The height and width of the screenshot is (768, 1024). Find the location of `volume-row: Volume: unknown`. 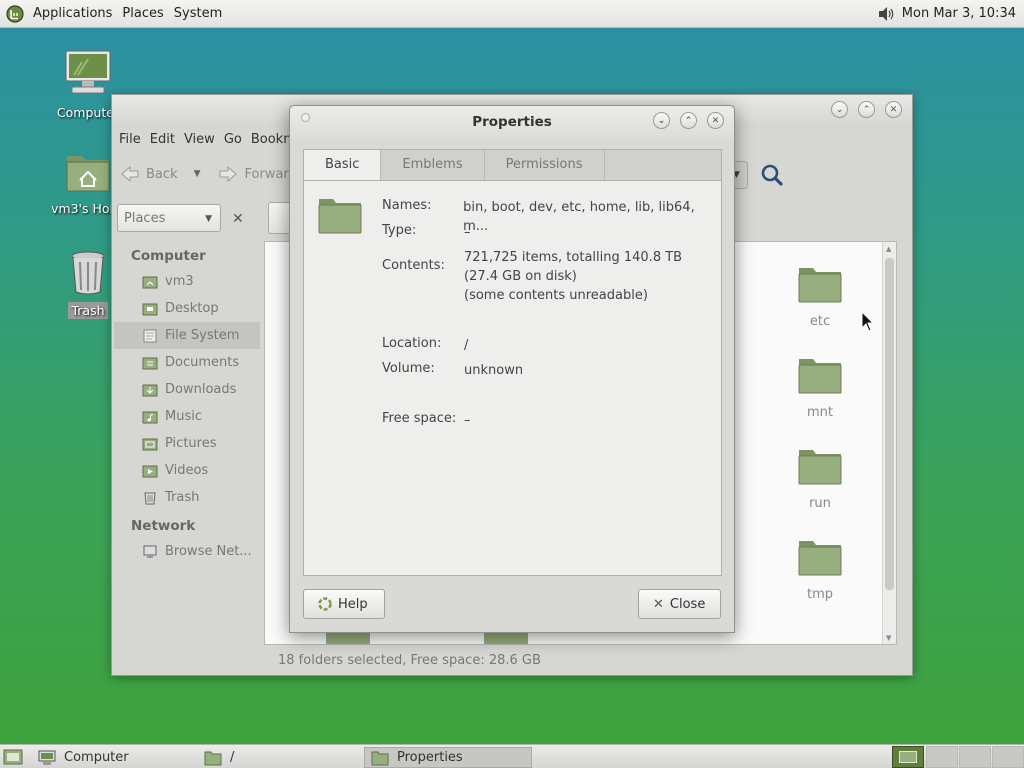

volume-row: Volume: unknown is located at coordinates (452, 370).